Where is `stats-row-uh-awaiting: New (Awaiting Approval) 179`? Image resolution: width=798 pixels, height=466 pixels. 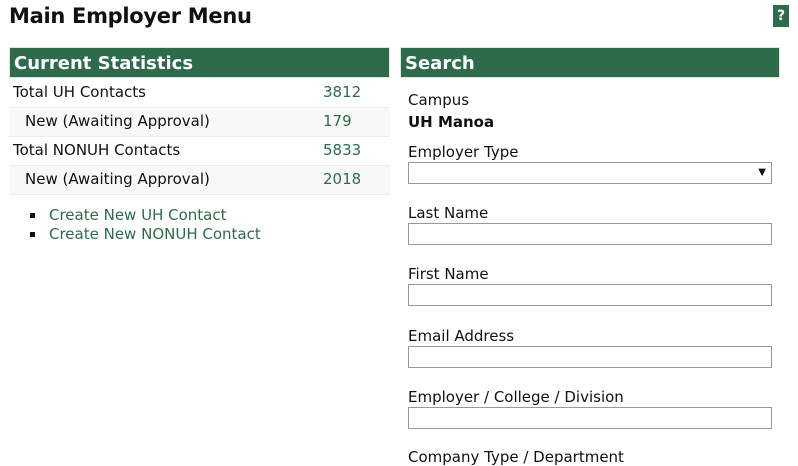
stats-row-uh-awaiting: New (Awaiting Approval) 179 is located at coordinates (199, 122).